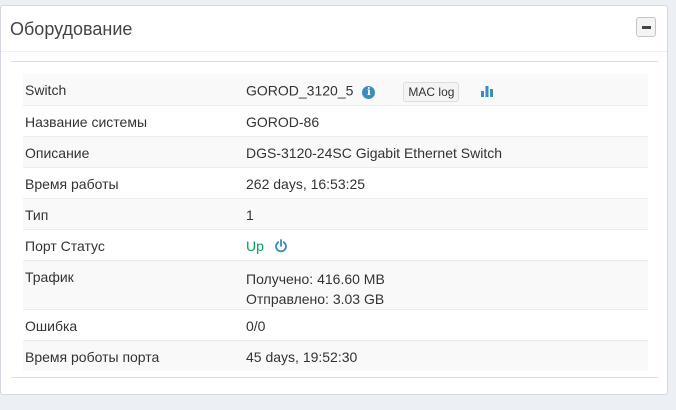 The width and height of the screenshot is (676, 410). What do you see at coordinates (134, 284) in the screenshot?
I see `row-label: Трафик` at bounding box center [134, 284].